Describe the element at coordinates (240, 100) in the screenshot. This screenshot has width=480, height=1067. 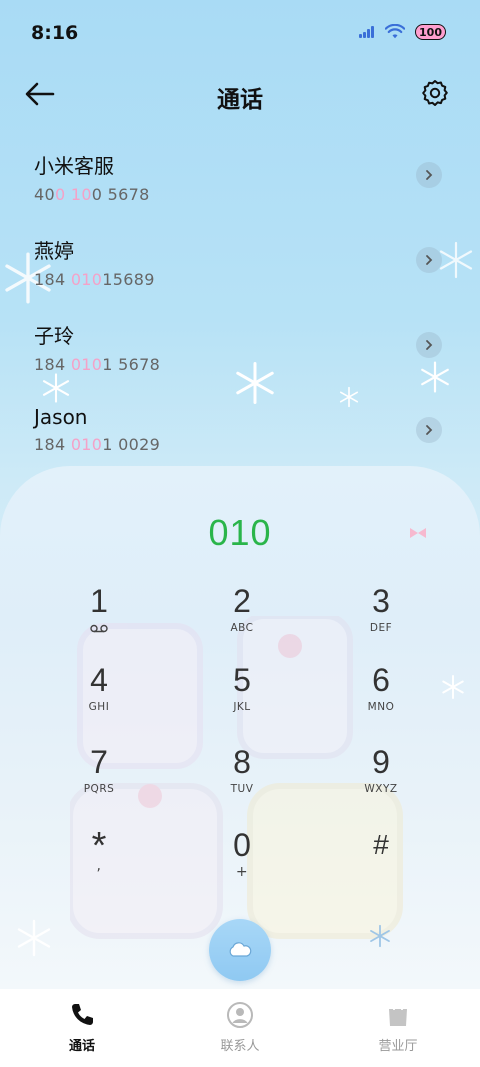
I see `page-title: 通话` at that location.